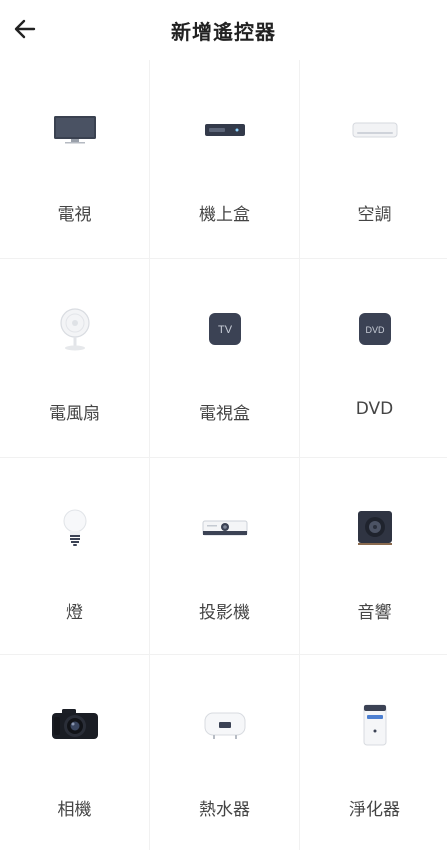 This screenshot has width=447, height=853. Describe the element at coordinates (373, 358) in the screenshot. I see `device-tile-dvd: DVD DVD` at that location.